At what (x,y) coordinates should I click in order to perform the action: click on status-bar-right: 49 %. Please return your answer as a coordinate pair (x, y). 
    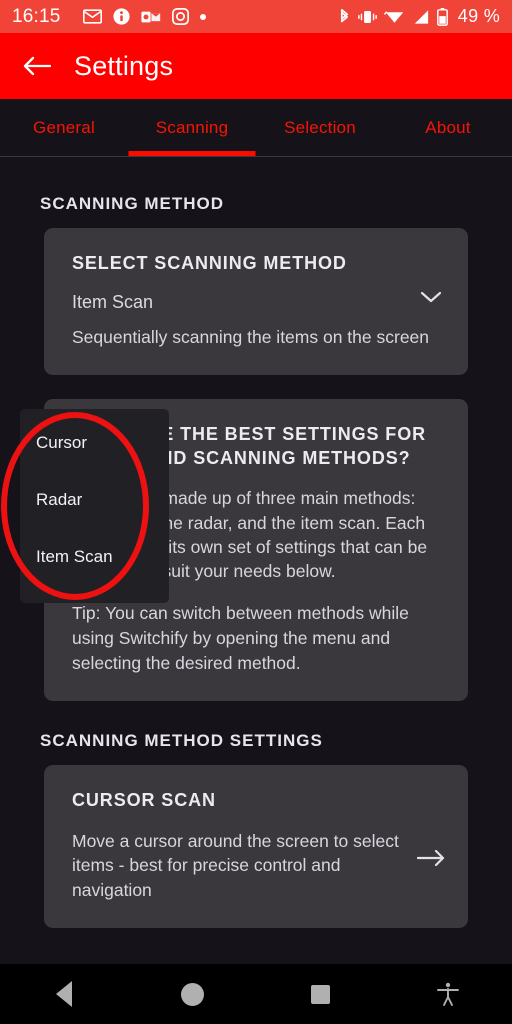
    Looking at the image, I should click on (419, 16).